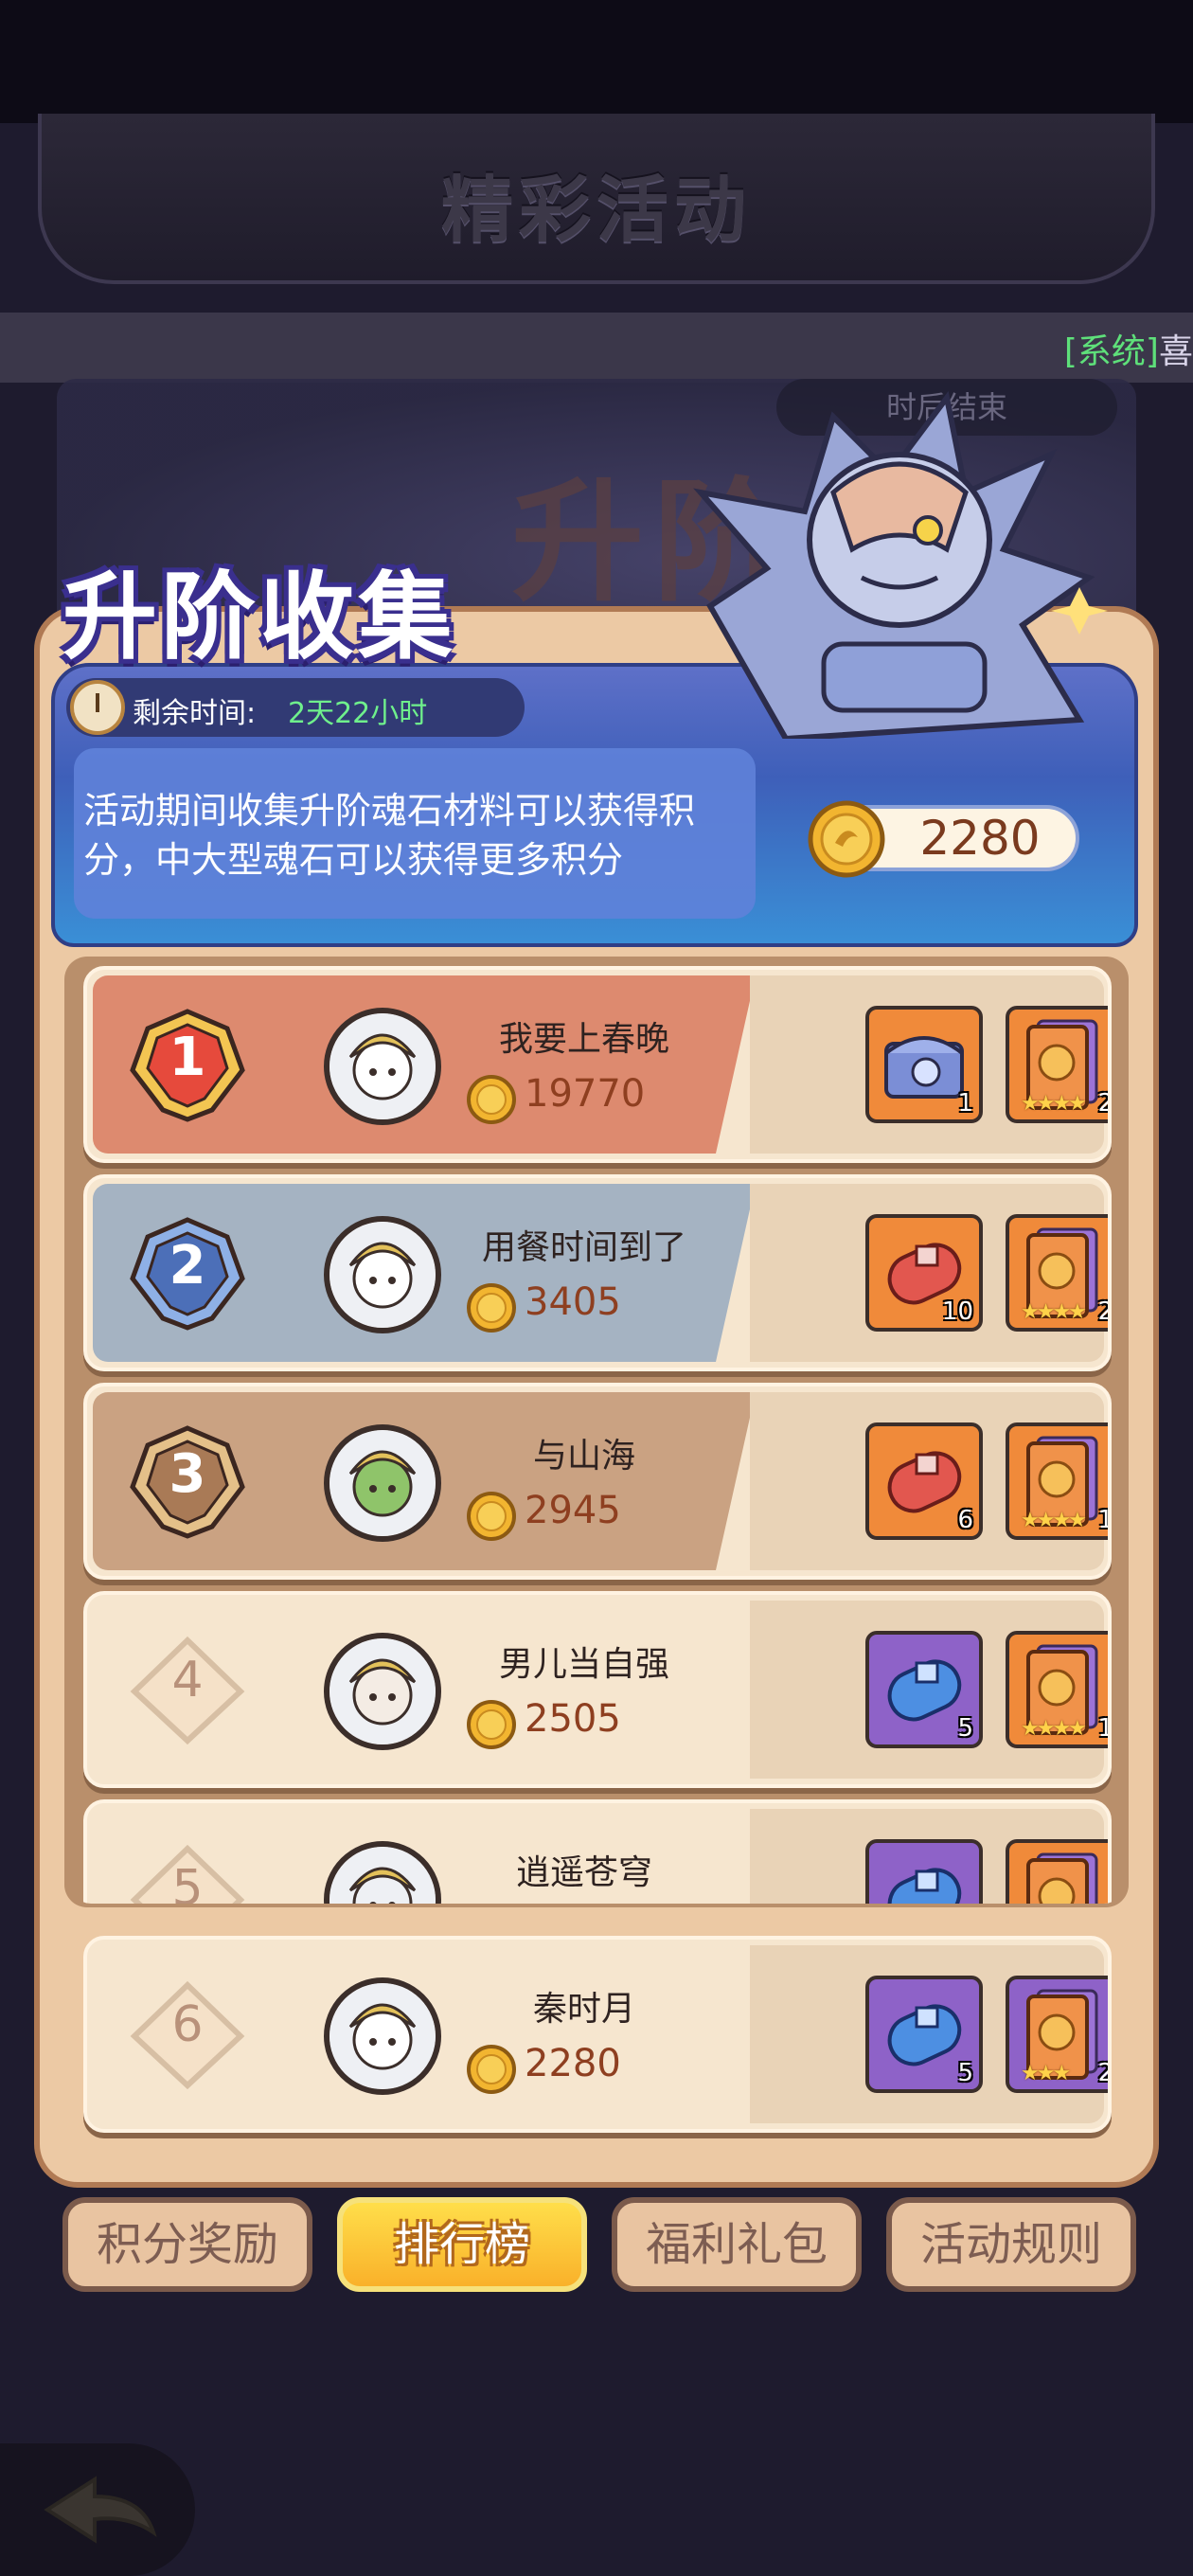  Describe the element at coordinates (1111, 351) in the screenshot. I see `ticker-tag: [系统]` at that location.